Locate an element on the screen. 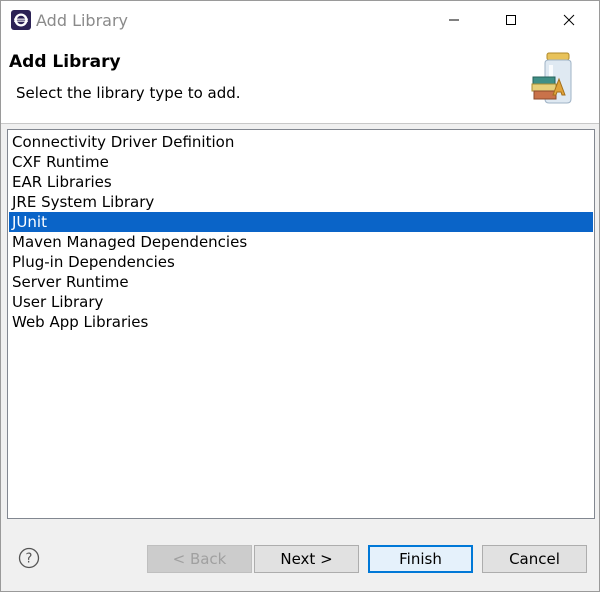 This screenshot has width=600, height=592. help-icon: ? is located at coordinates (29, 558).